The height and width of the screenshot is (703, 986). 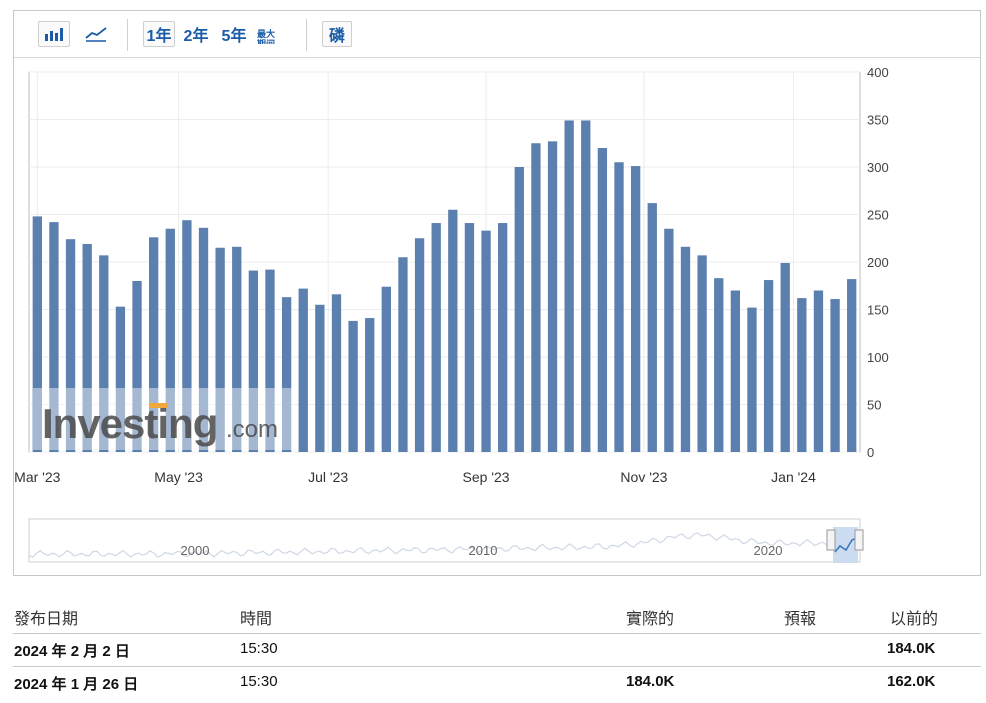 I want to click on y-tick-label: 100, so click(x=878, y=357).